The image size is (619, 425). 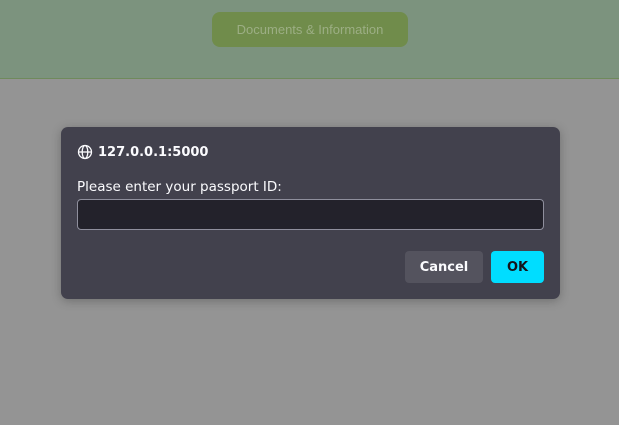 What do you see at coordinates (179, 187) in the screenshot?
I see `prompt-label: Please enter your passport ID:` at bounding box center [179, 187].